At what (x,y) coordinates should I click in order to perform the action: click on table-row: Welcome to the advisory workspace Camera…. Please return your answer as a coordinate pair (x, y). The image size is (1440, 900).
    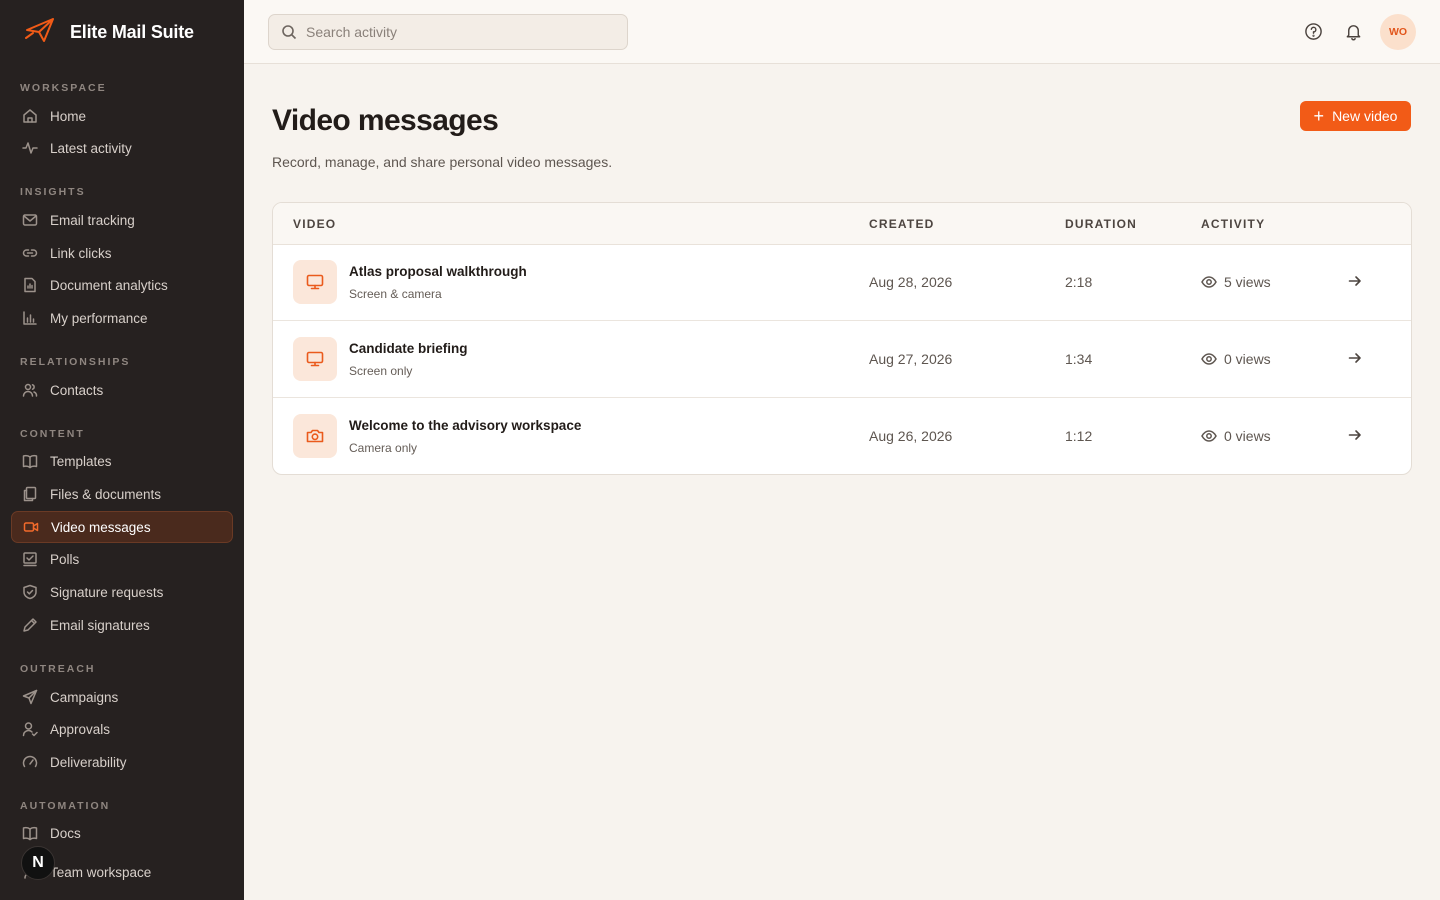
    Looking at the image, I should click on (842, 436).